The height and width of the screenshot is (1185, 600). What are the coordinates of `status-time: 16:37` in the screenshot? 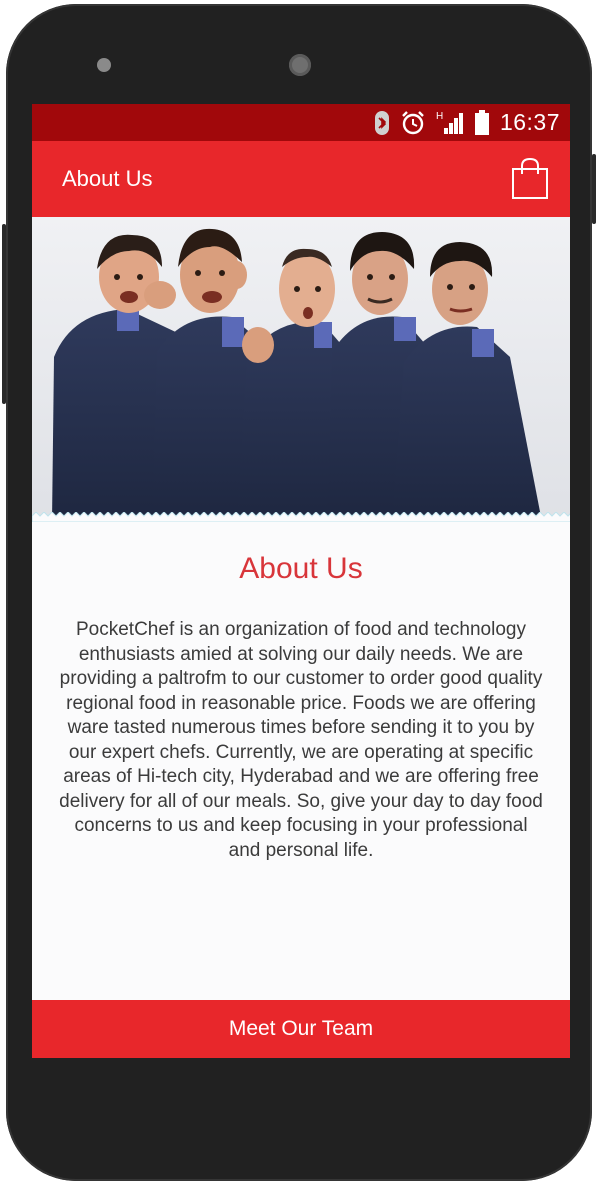 It's located at (529, 122).